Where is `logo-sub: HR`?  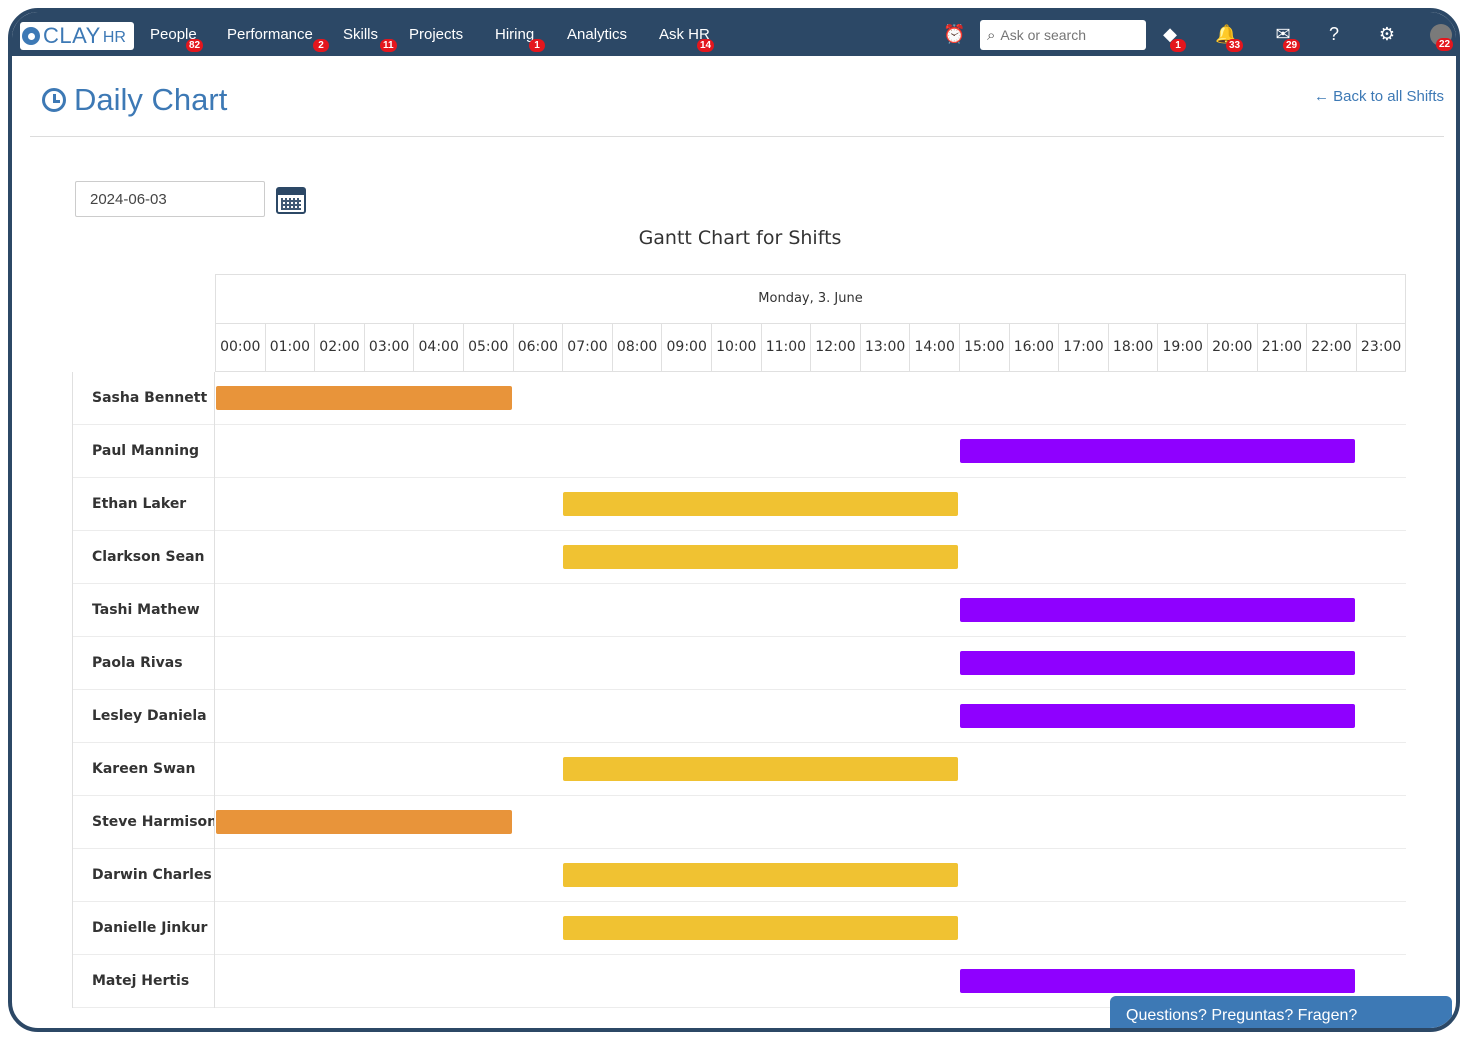
logo-sub: HR is located at coordinates (114, 37).